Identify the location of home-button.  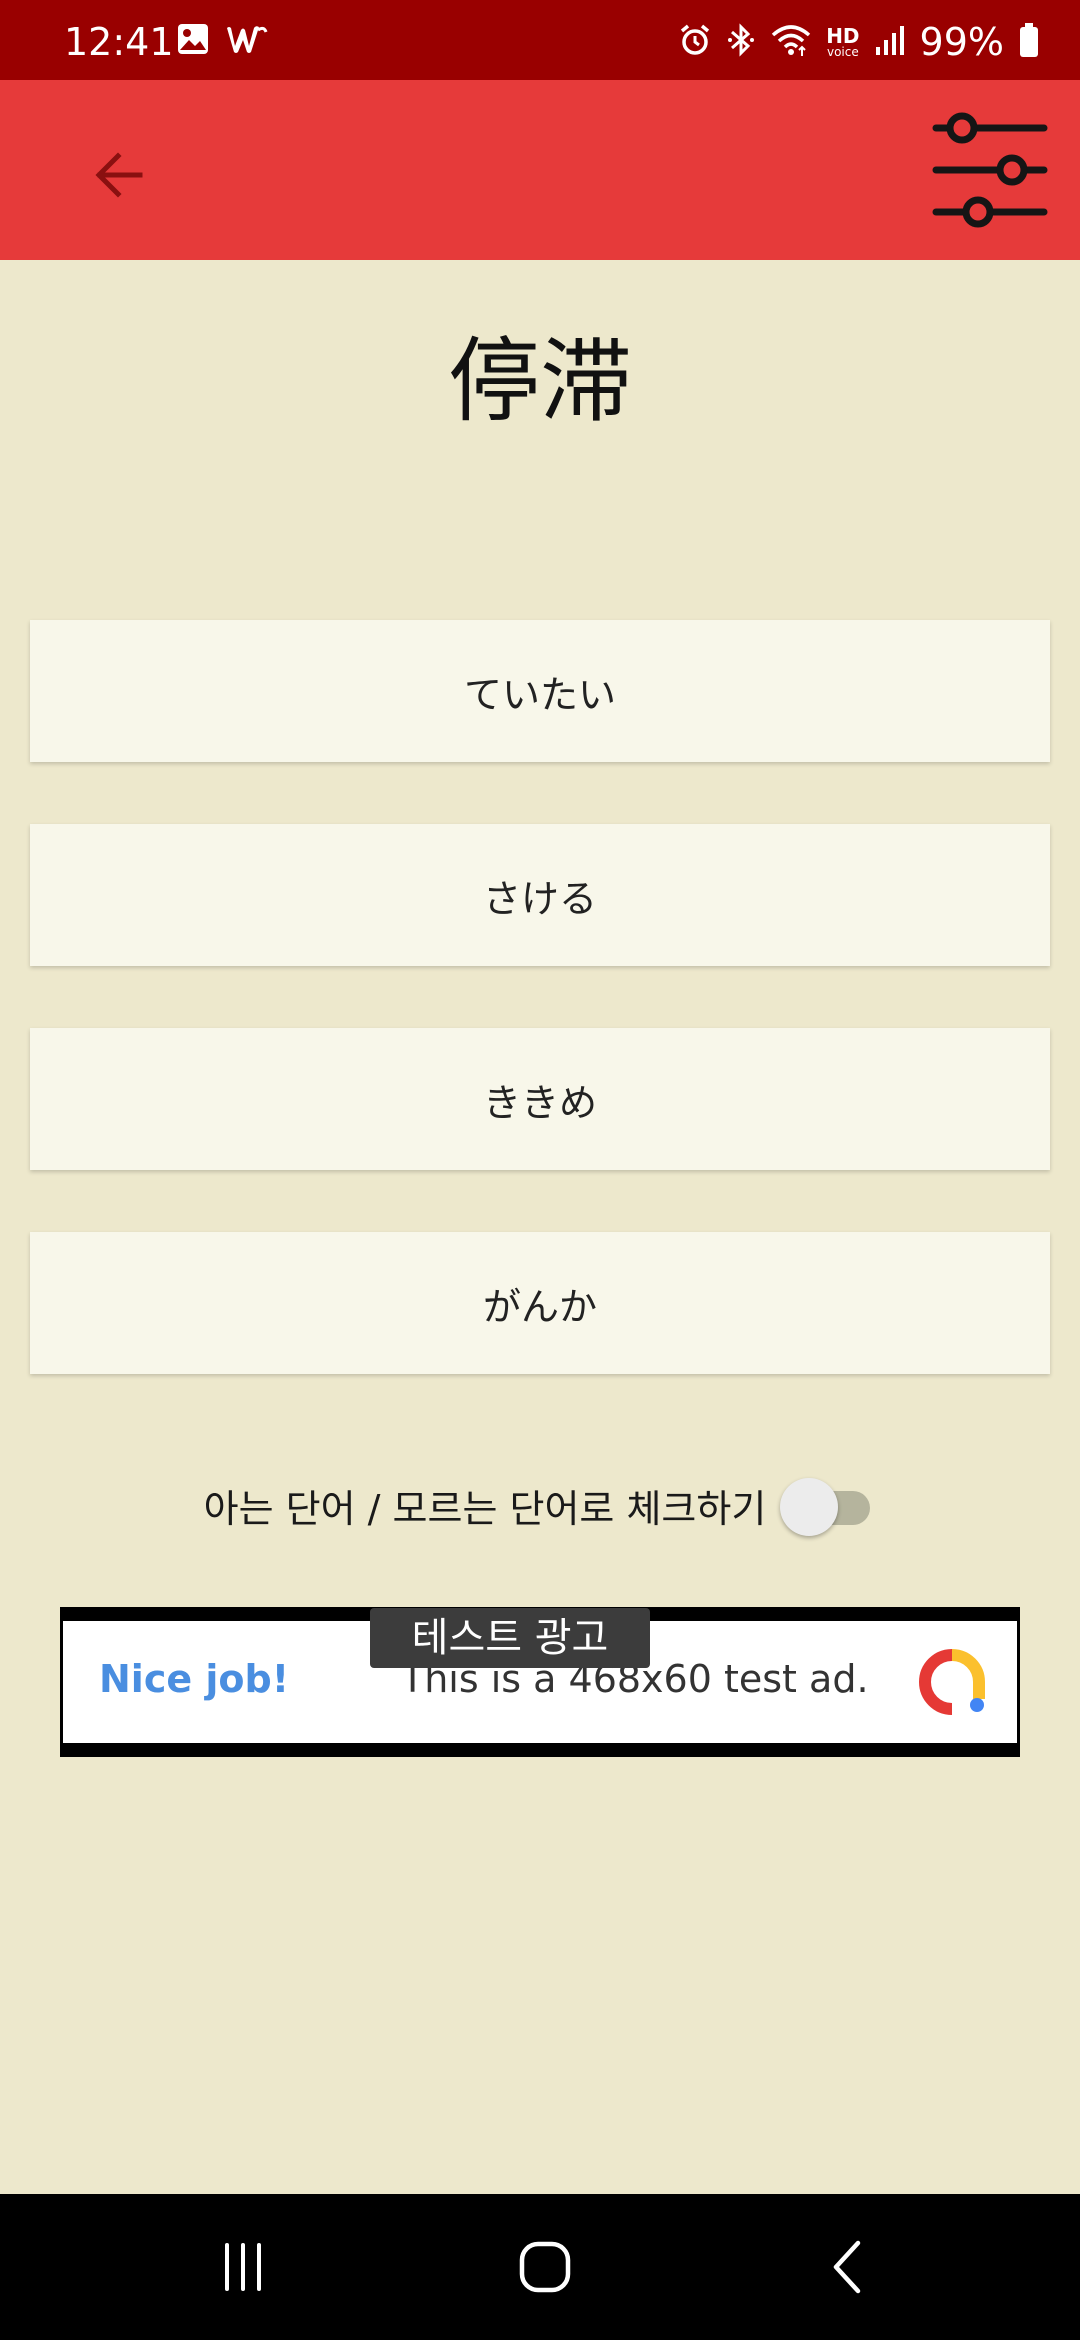
(545, 2267).